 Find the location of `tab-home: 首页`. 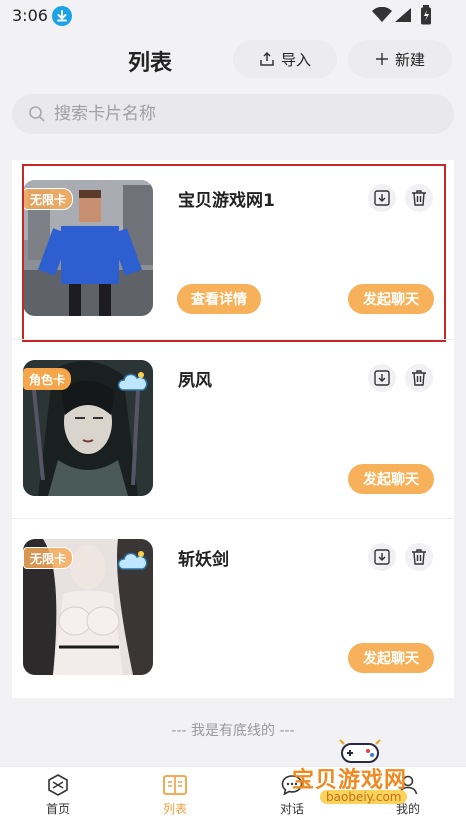

tab-home: 首页 is located at coordinates (58, 795).